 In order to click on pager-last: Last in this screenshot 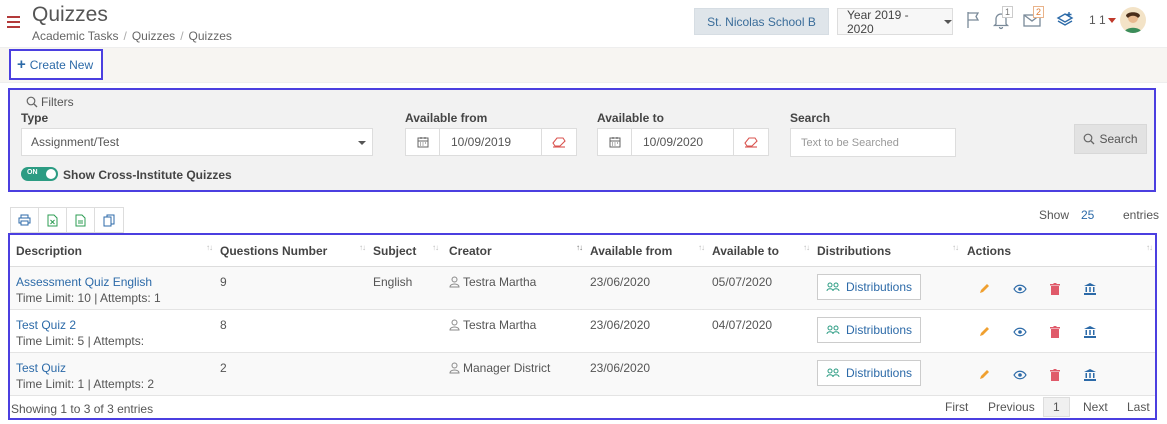, I will do `click(1138, 407)`.